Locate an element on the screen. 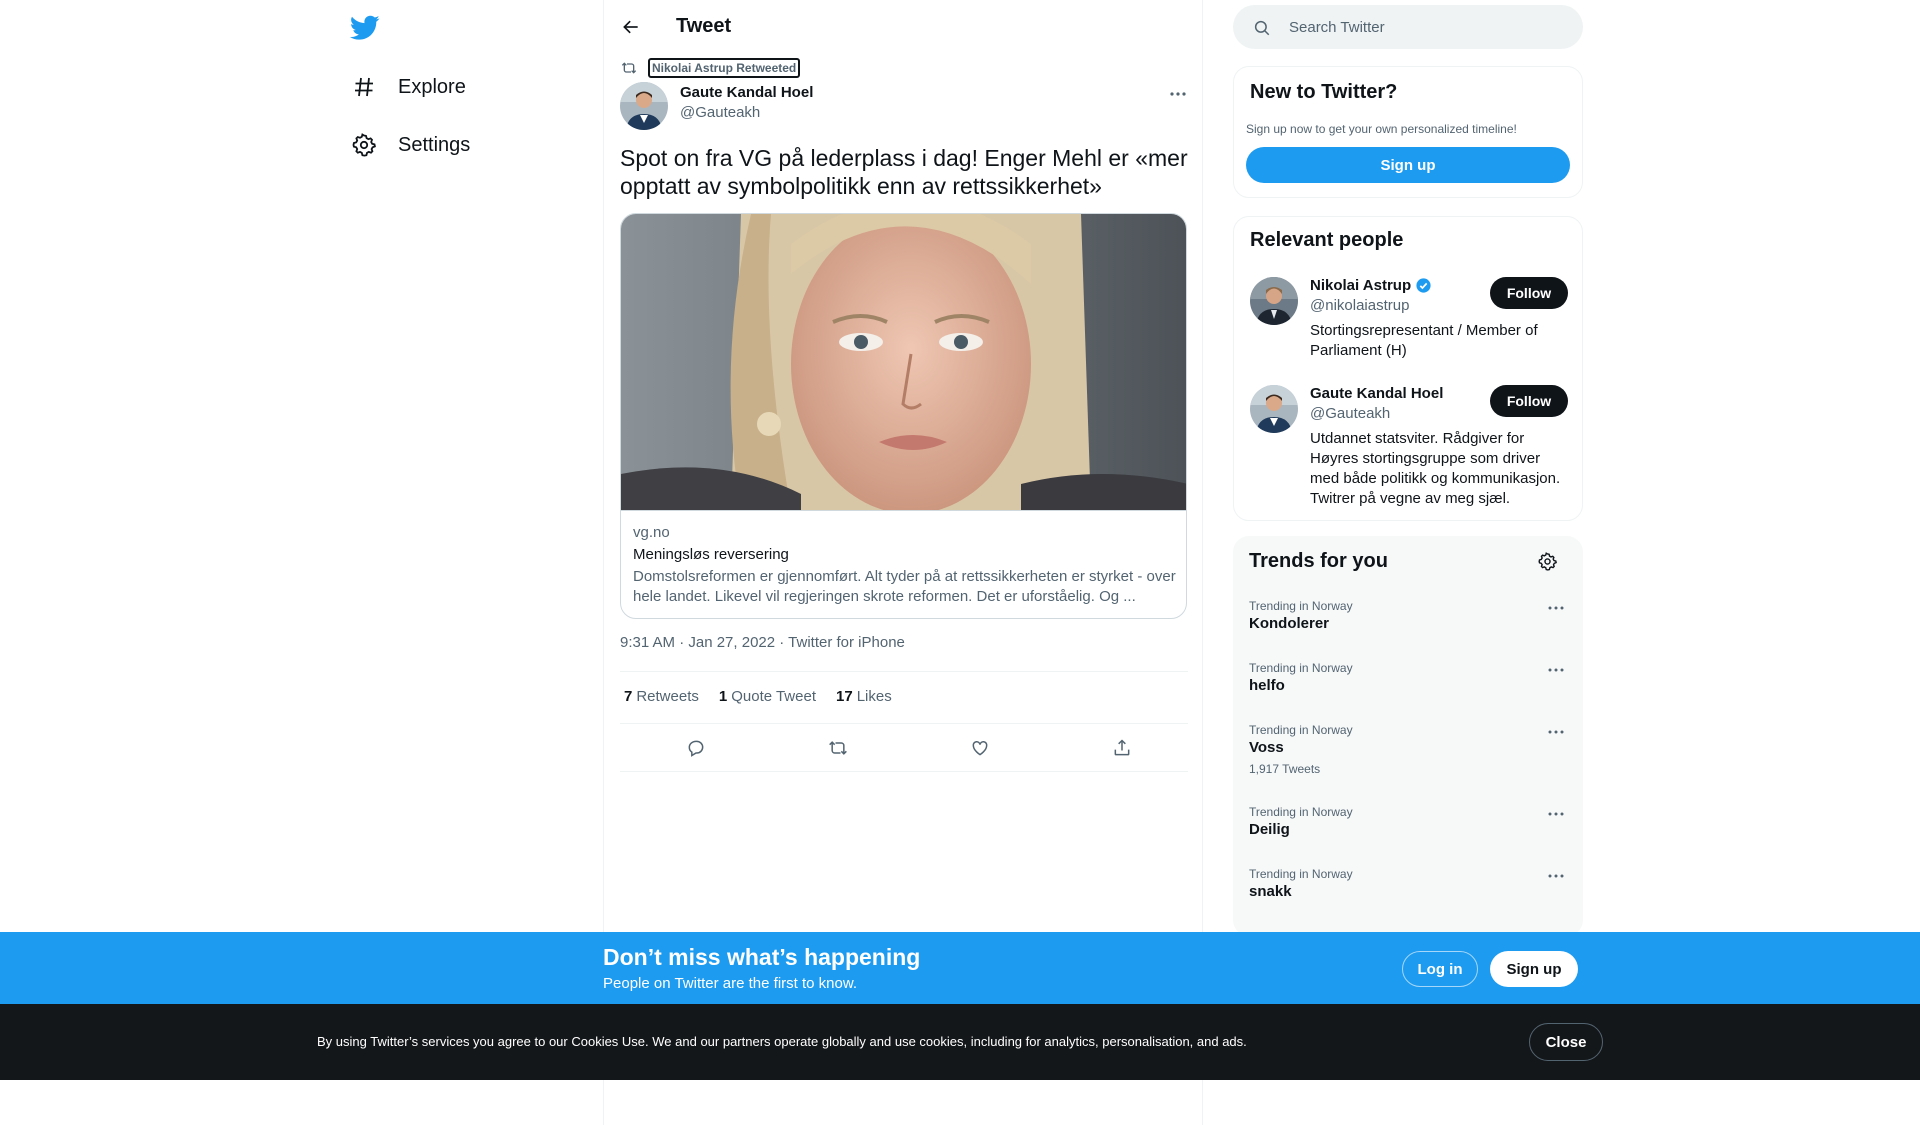 The width and height of the screenshot is (1920, 1125). card-image is located at coordinates (903, 364).